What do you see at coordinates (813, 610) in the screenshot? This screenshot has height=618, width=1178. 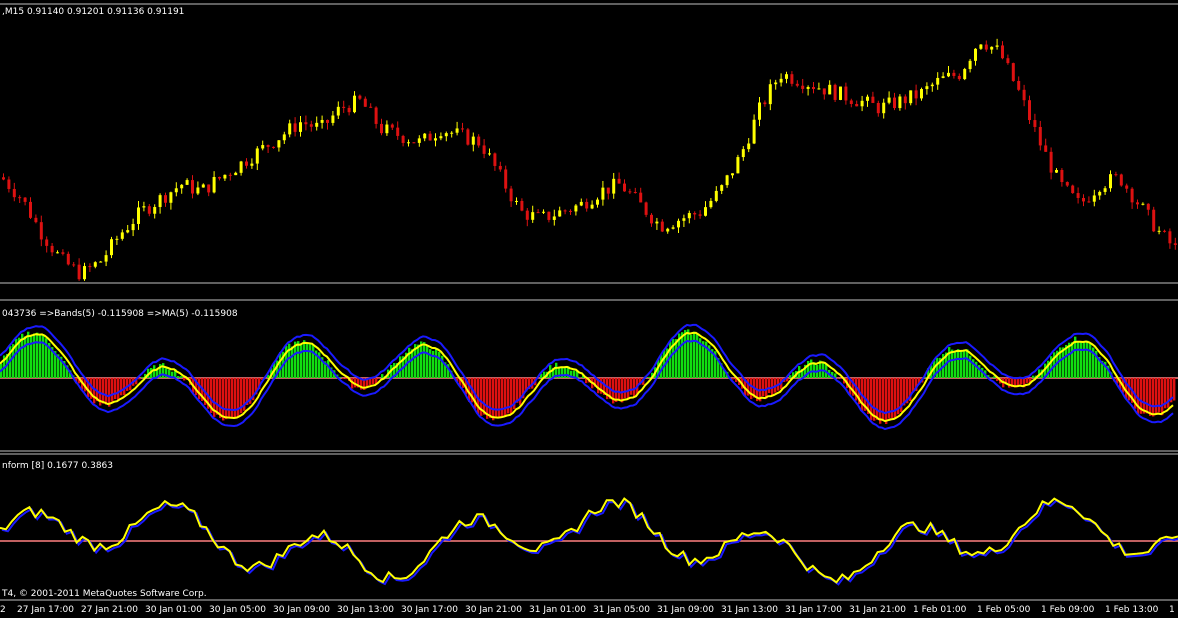 I see `time-axis-label: 31 Jan 17:00` at bounding box center [813, 610].